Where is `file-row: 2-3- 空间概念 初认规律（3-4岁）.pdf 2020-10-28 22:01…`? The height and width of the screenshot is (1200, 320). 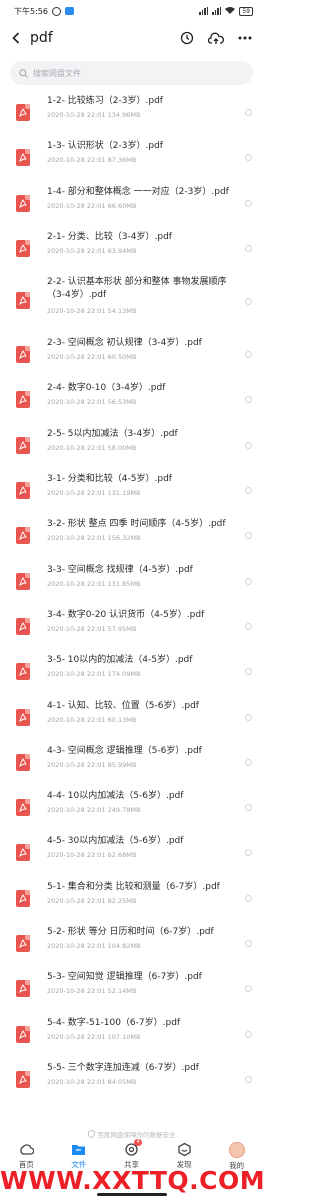
file-row: 2-3- 空间概念 初认规律（3-4岁）.pdf 2020-10-28 22:01… is located at coordinates (131, 355).